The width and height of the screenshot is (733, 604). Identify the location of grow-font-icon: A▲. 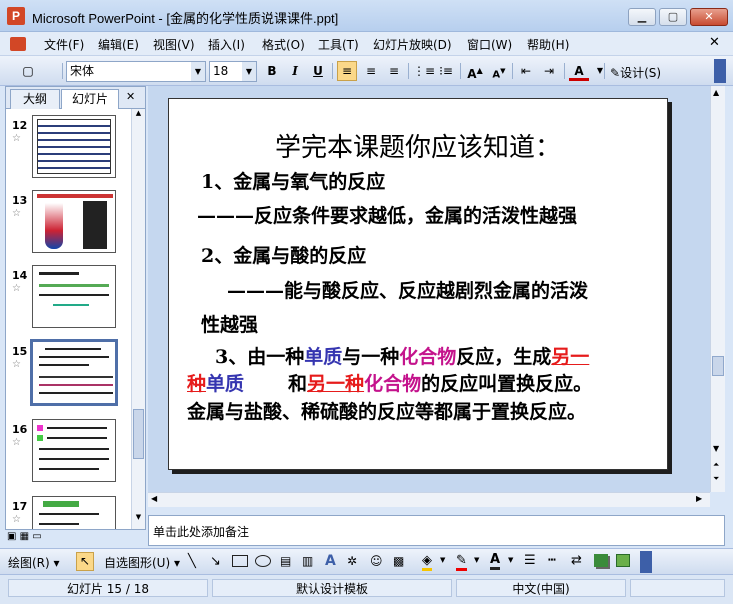
(475, 71).